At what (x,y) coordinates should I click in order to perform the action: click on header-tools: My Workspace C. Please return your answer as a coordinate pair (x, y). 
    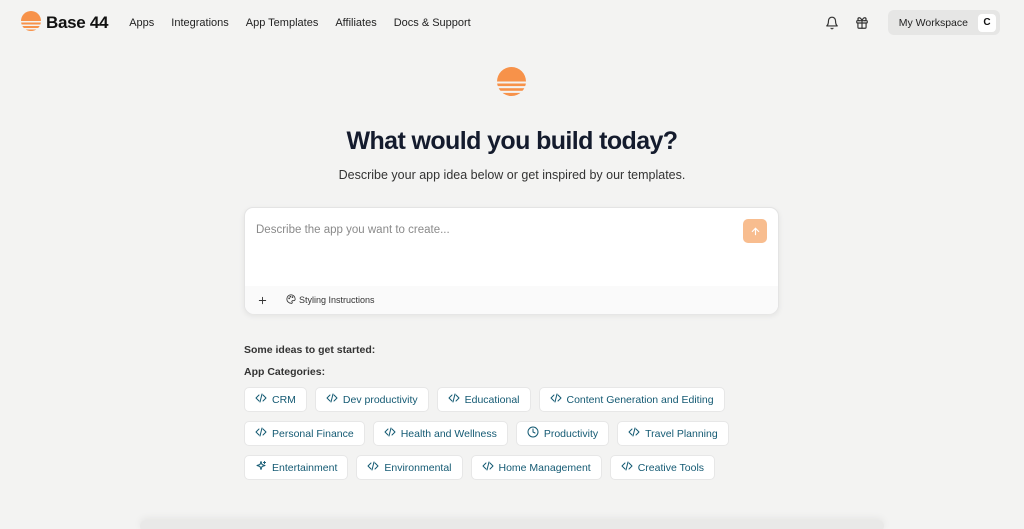
    Looking at the image, I should click on (912, 22).